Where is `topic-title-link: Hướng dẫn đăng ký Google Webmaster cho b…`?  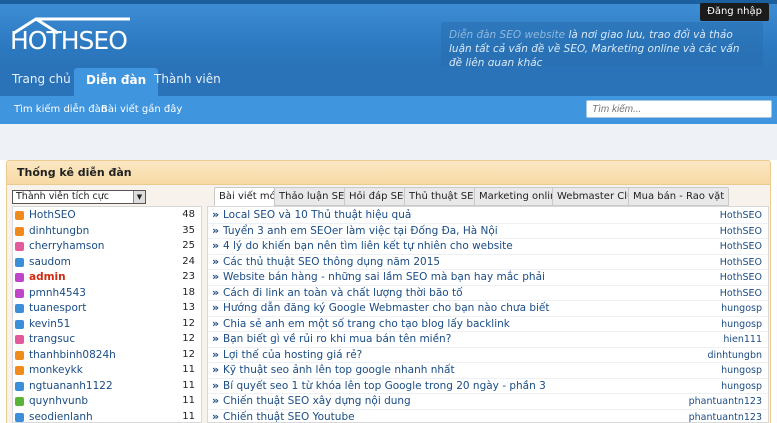 topic-title-link: Hướng dẫn đăng ký Google Webmaster cho b… is located at coordinates (386, 308).